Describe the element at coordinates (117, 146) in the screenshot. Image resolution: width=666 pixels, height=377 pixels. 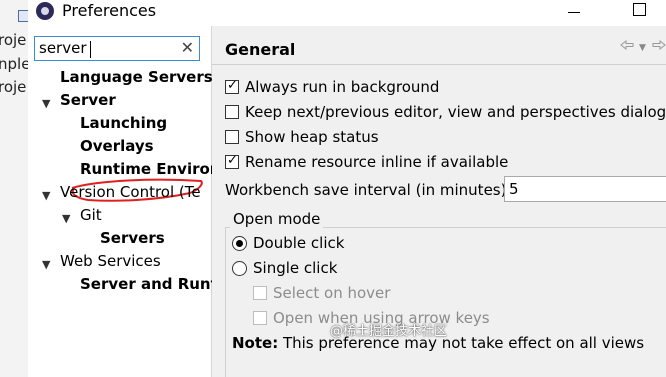
I see `tree-item-overlays: Overlays` at that location.